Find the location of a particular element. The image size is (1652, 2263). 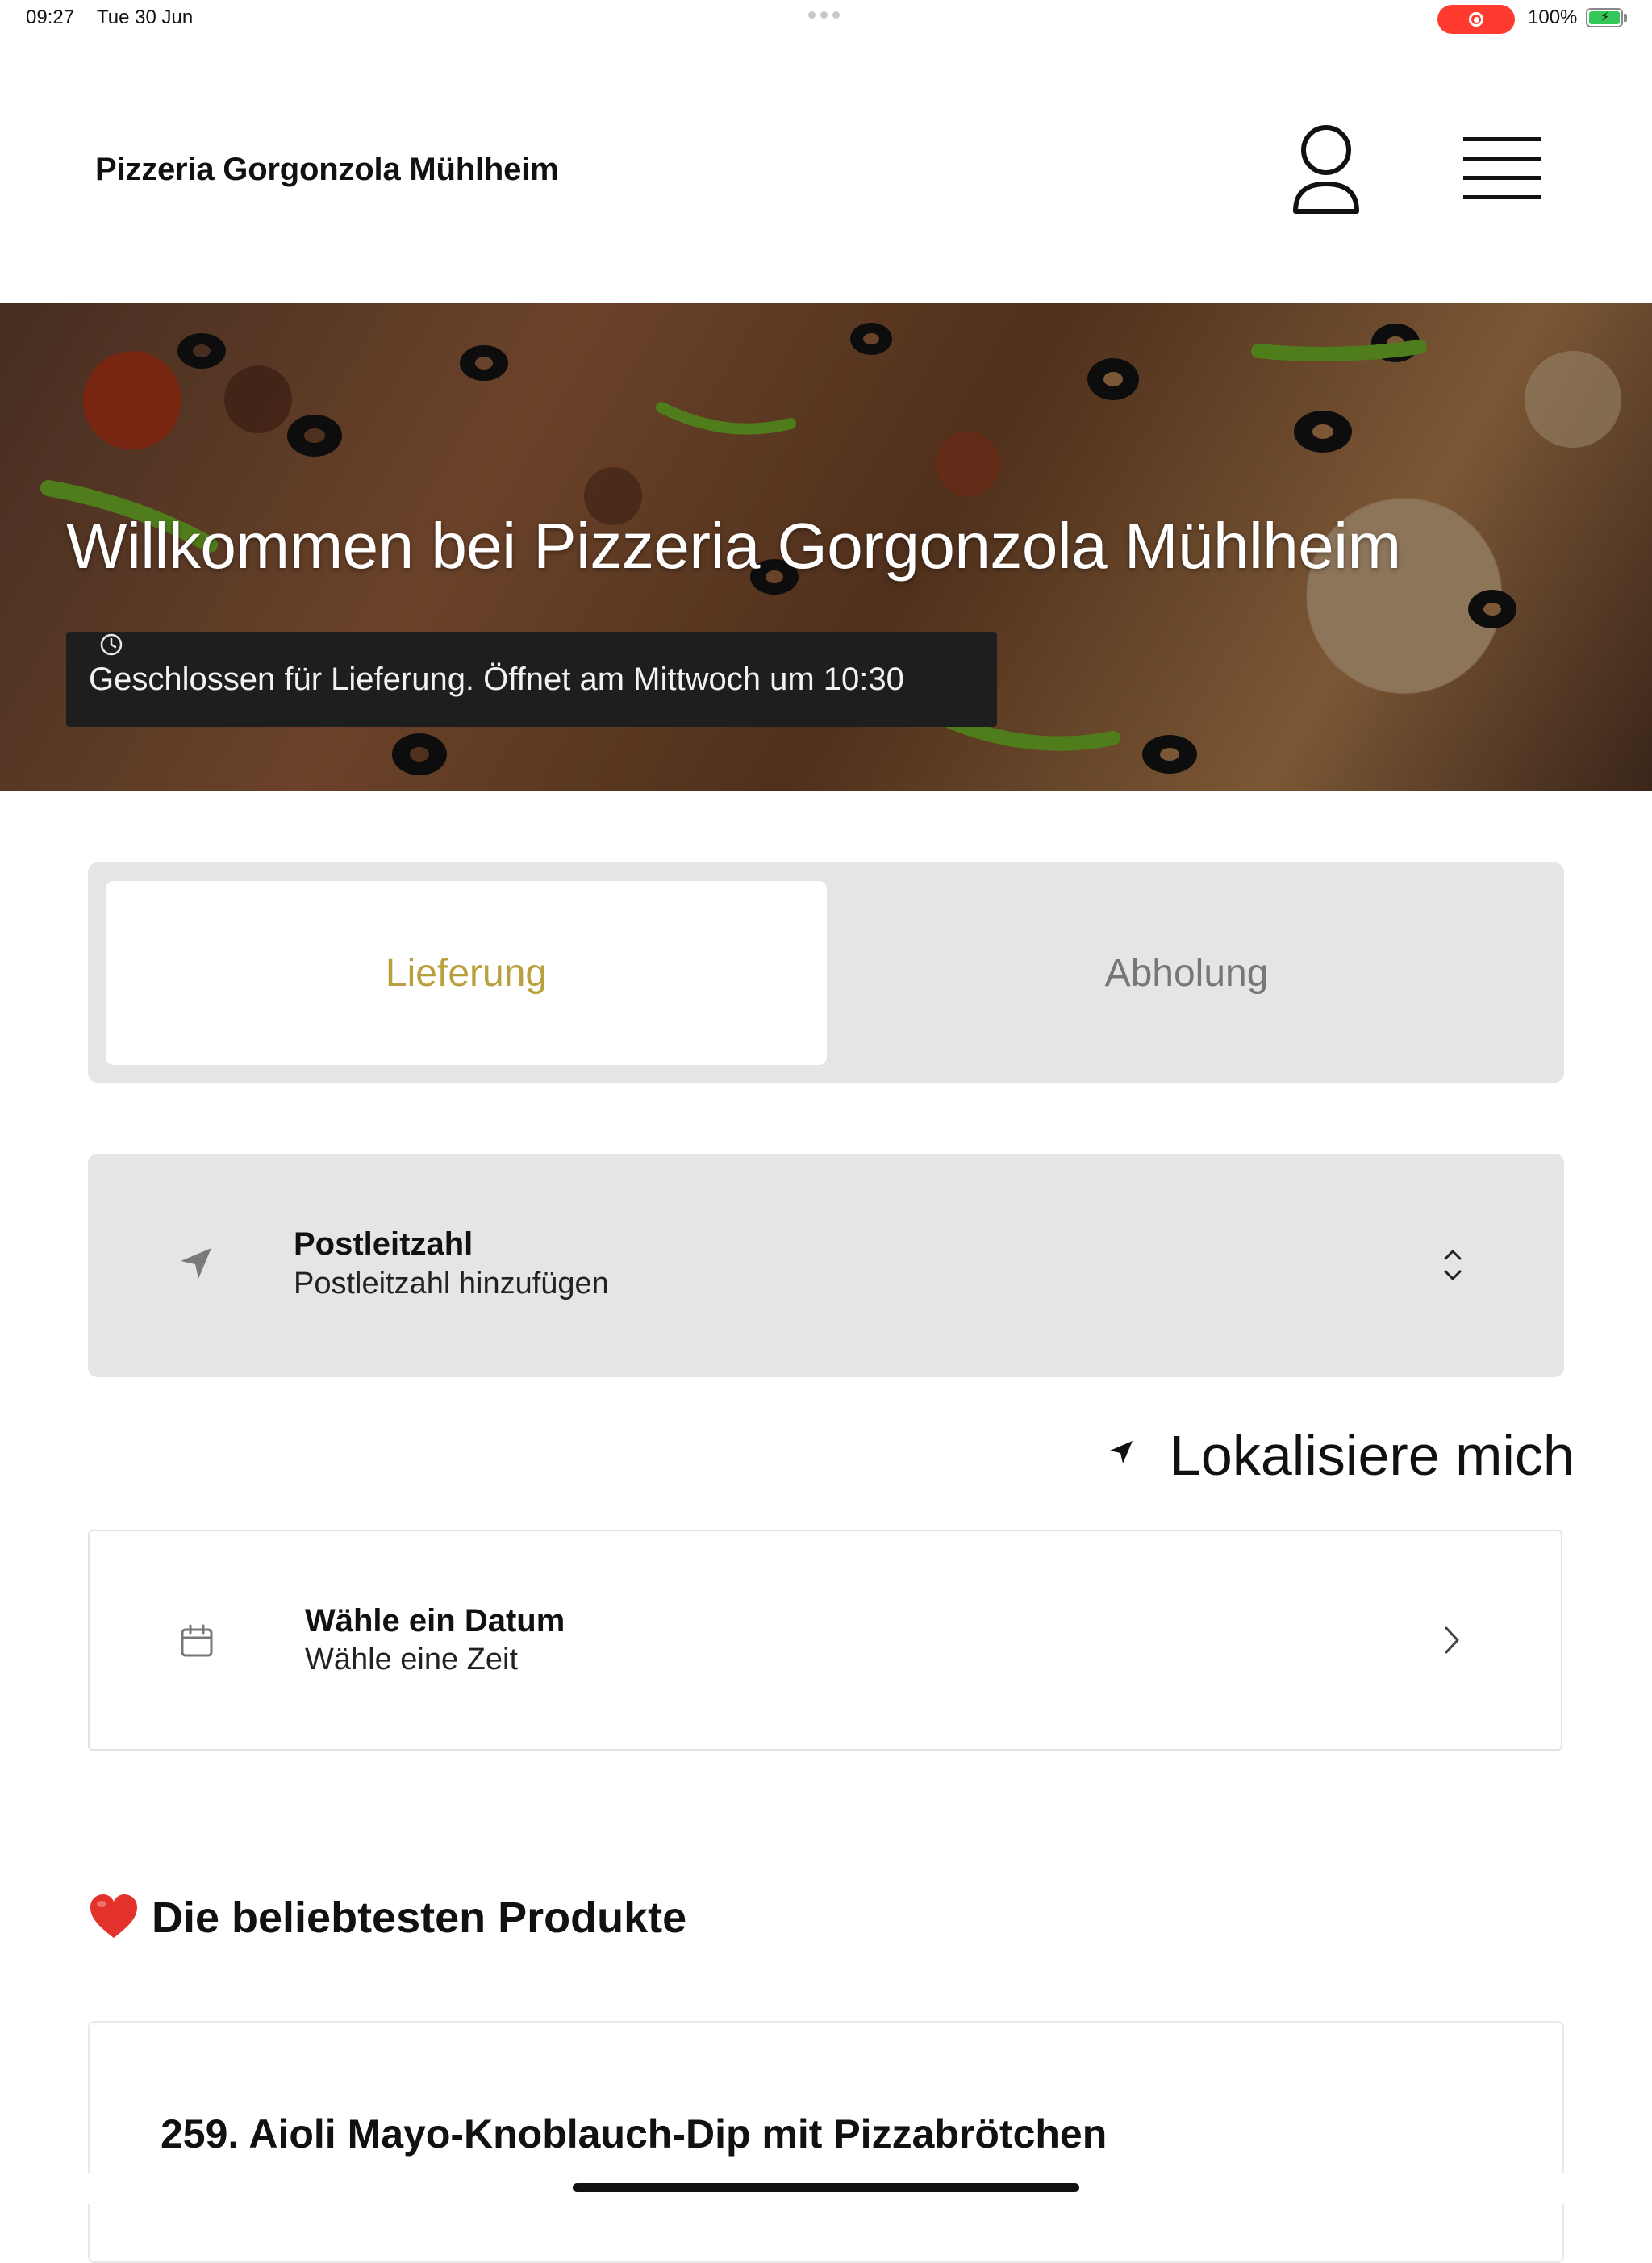

date-label: Wähle ein Datum is located at coordinates (435, 1621).